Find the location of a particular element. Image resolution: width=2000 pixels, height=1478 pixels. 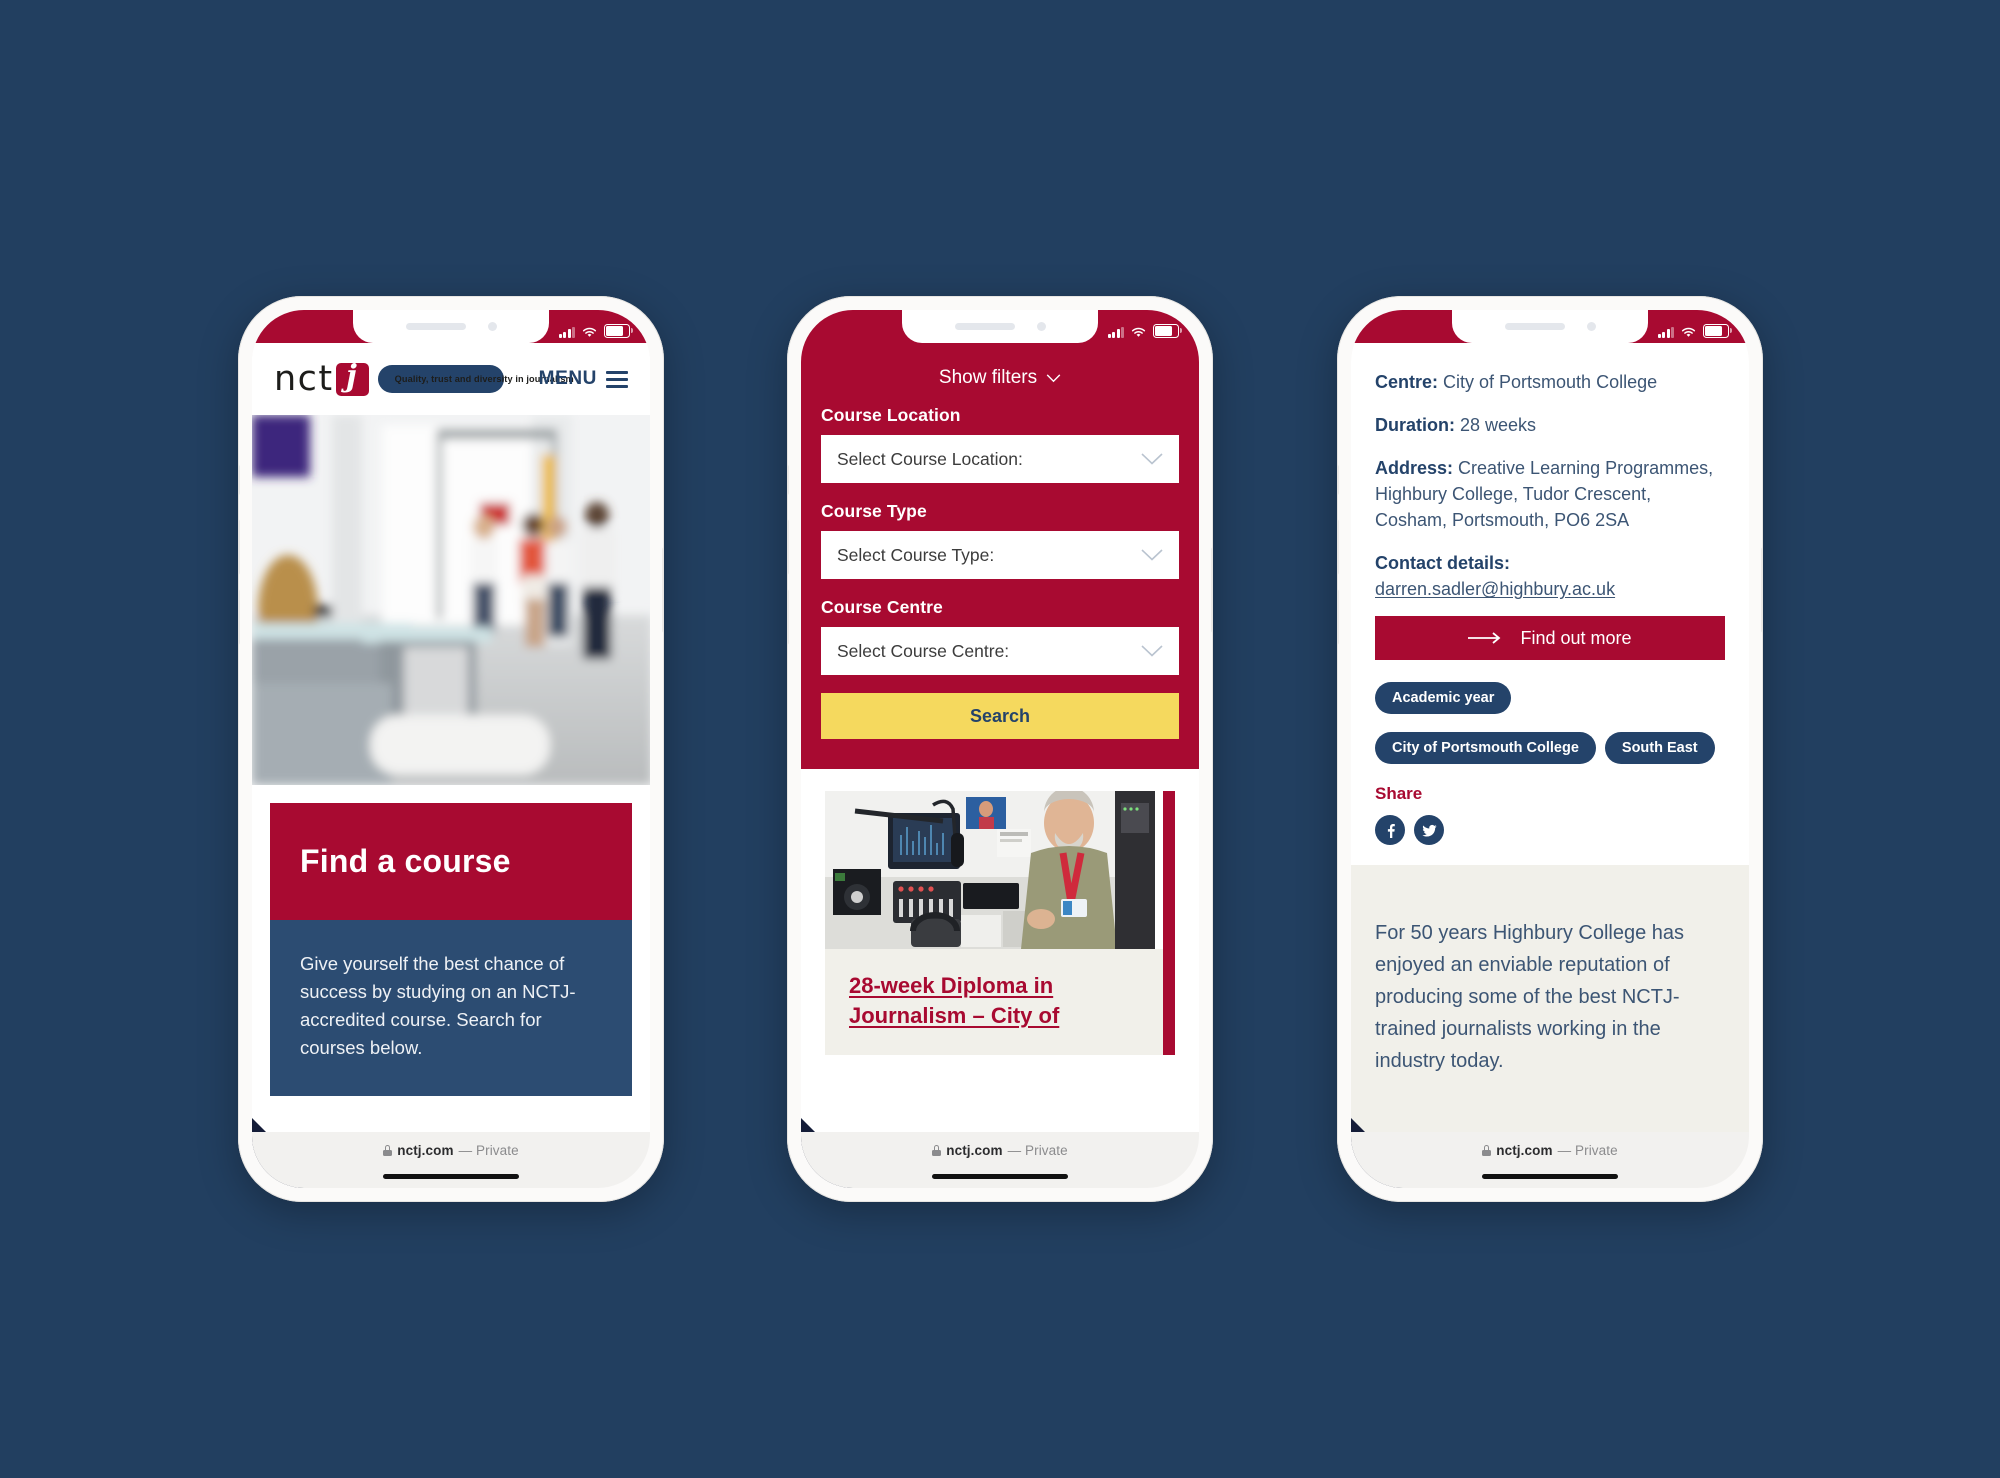

share-label: Share is located at coordinates (1399, 793).